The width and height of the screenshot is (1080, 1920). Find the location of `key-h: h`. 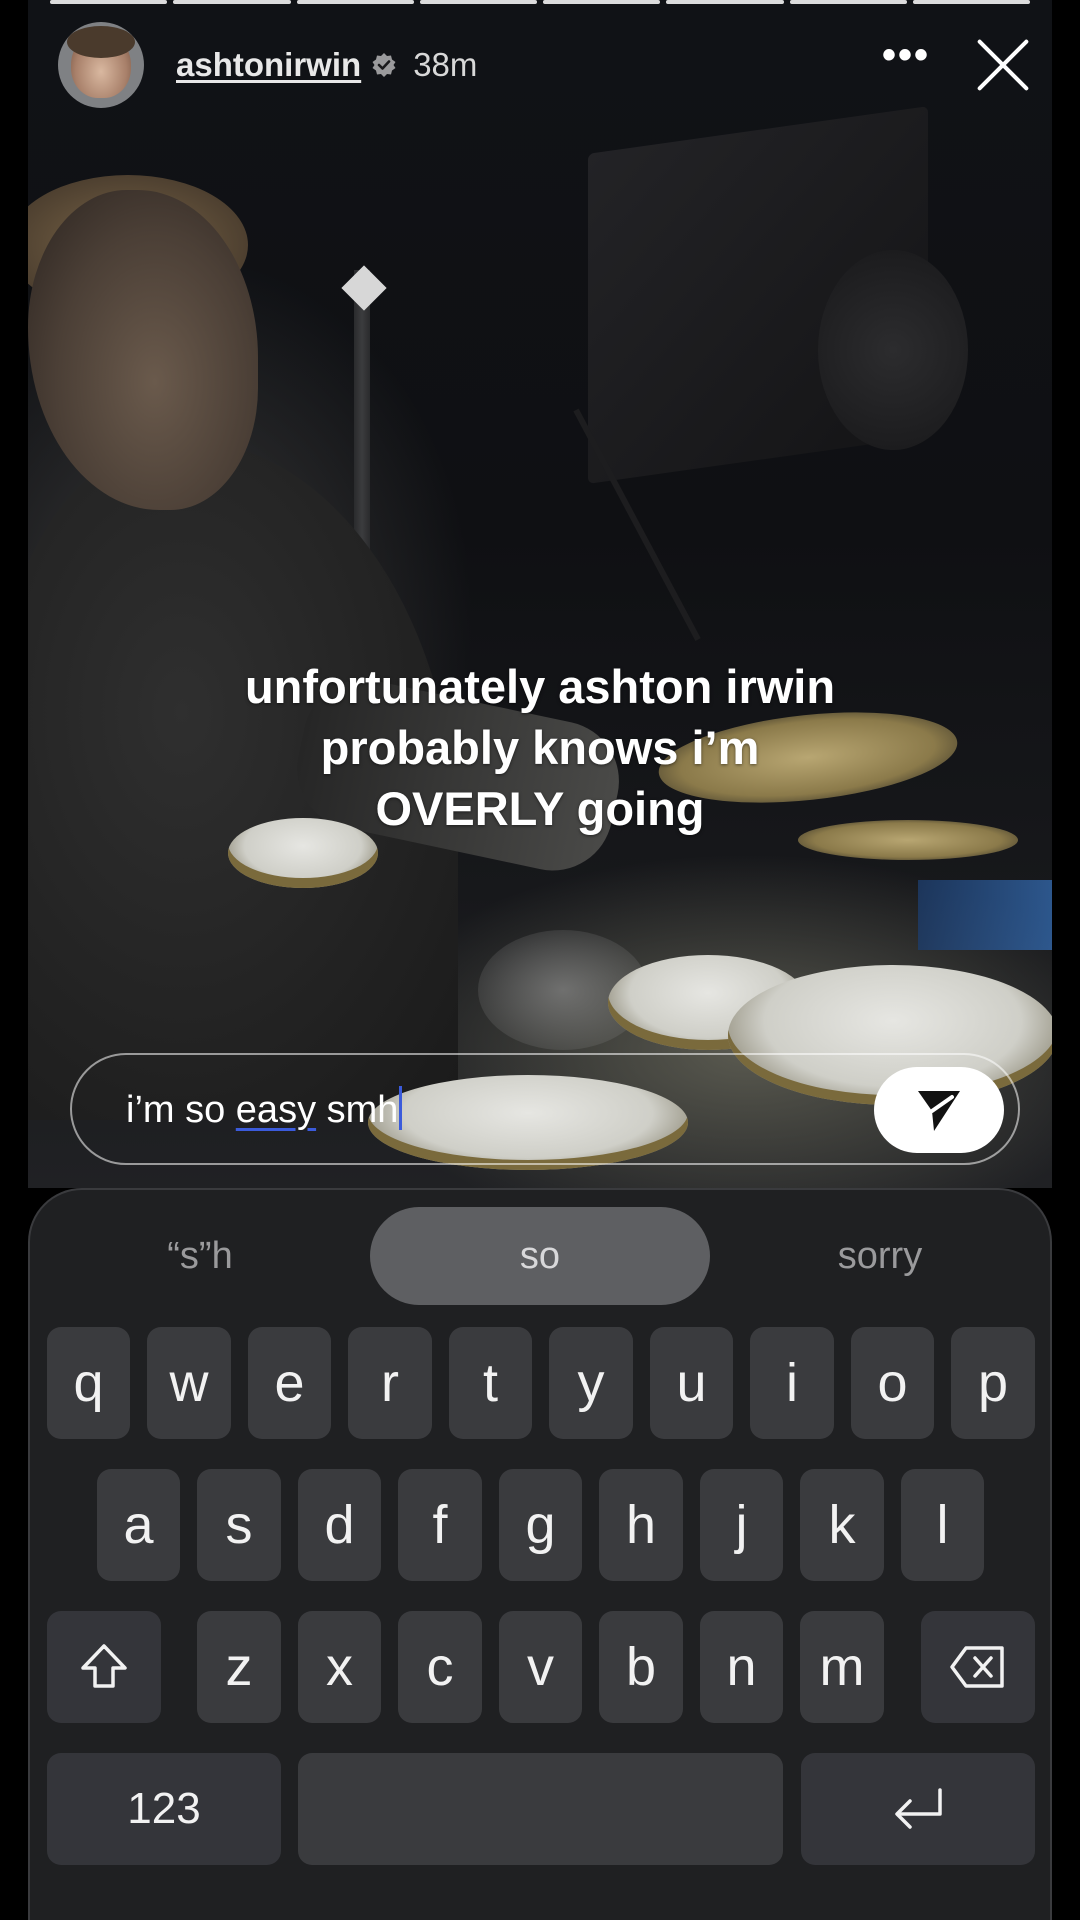

key-h: h is located at coordinates (641, 1525).